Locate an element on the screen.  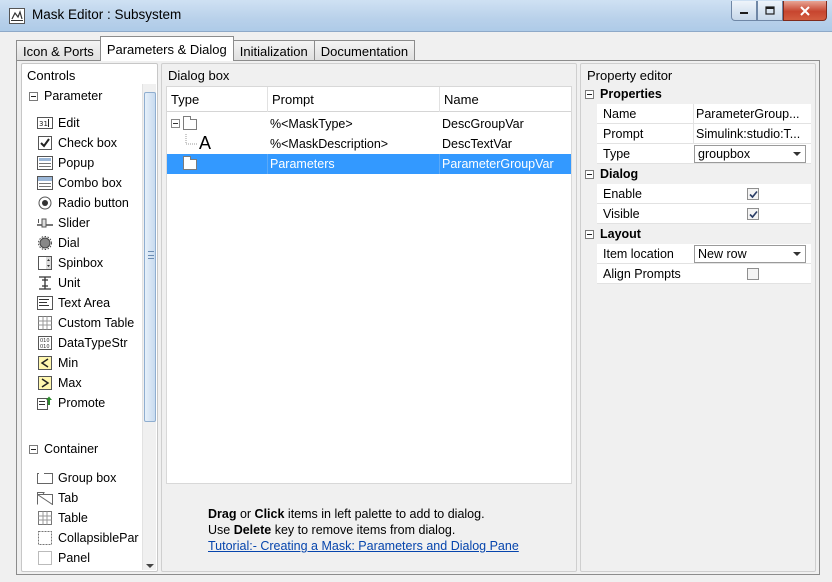
palette-item-promote: Promote is located at coordinates (71, 403).